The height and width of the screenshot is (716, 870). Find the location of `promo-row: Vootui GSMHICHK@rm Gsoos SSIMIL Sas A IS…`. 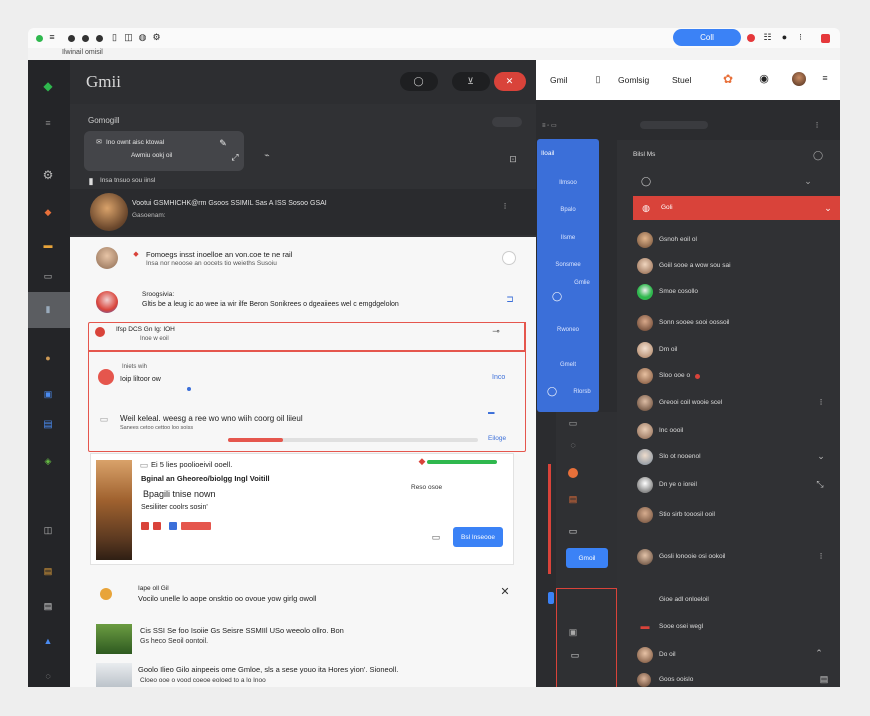

promo-row: Vootui GSMHICHK@rm Gsoos SSIMIL Sas A IS… is located at coordinates (303, 212).